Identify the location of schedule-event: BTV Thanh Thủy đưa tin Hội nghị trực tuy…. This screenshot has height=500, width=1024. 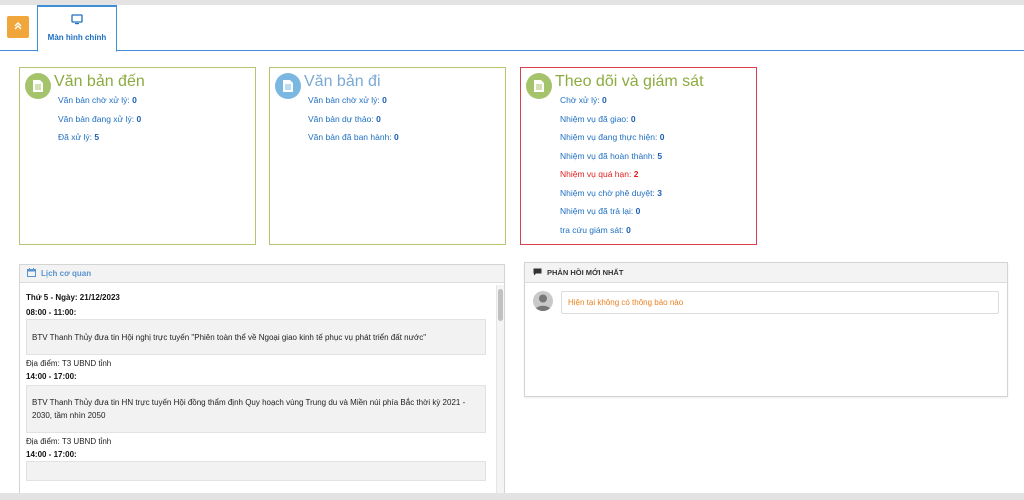
(256, 337).